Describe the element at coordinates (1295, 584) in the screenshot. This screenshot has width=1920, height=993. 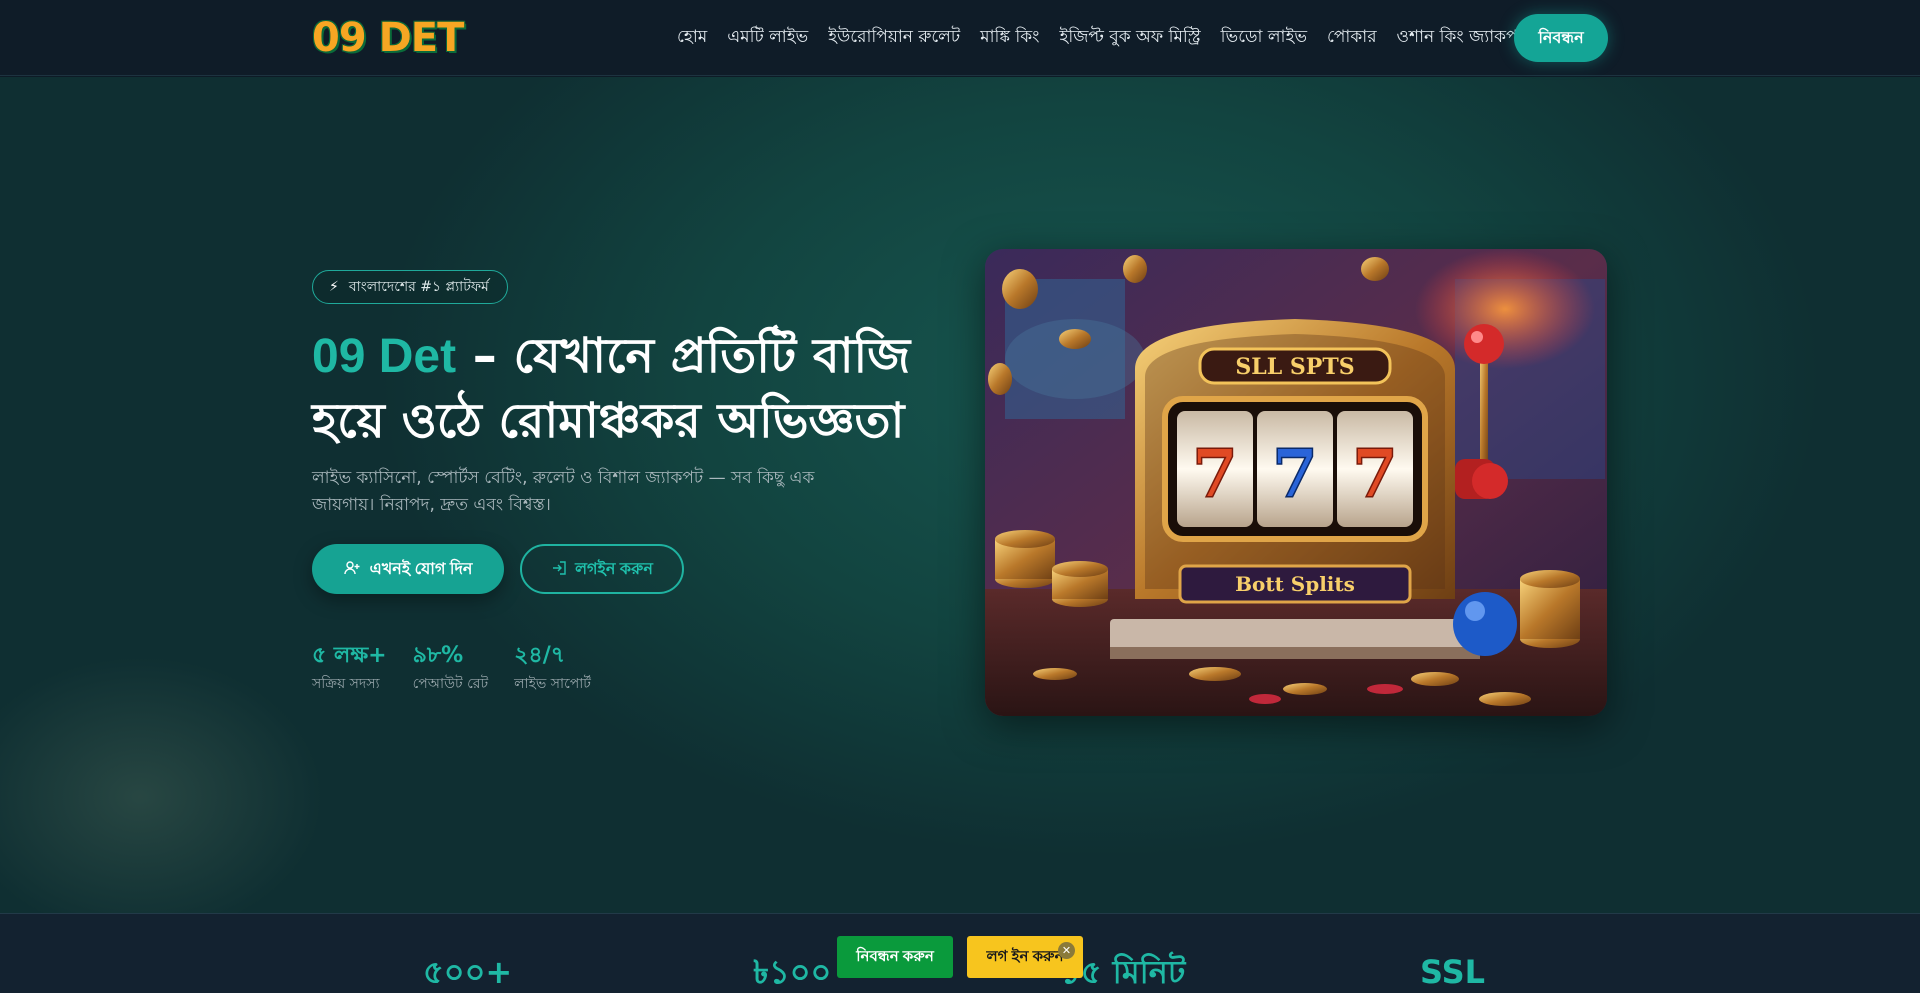
I see `slot-bottom-sign: Bott Splits` at that location.